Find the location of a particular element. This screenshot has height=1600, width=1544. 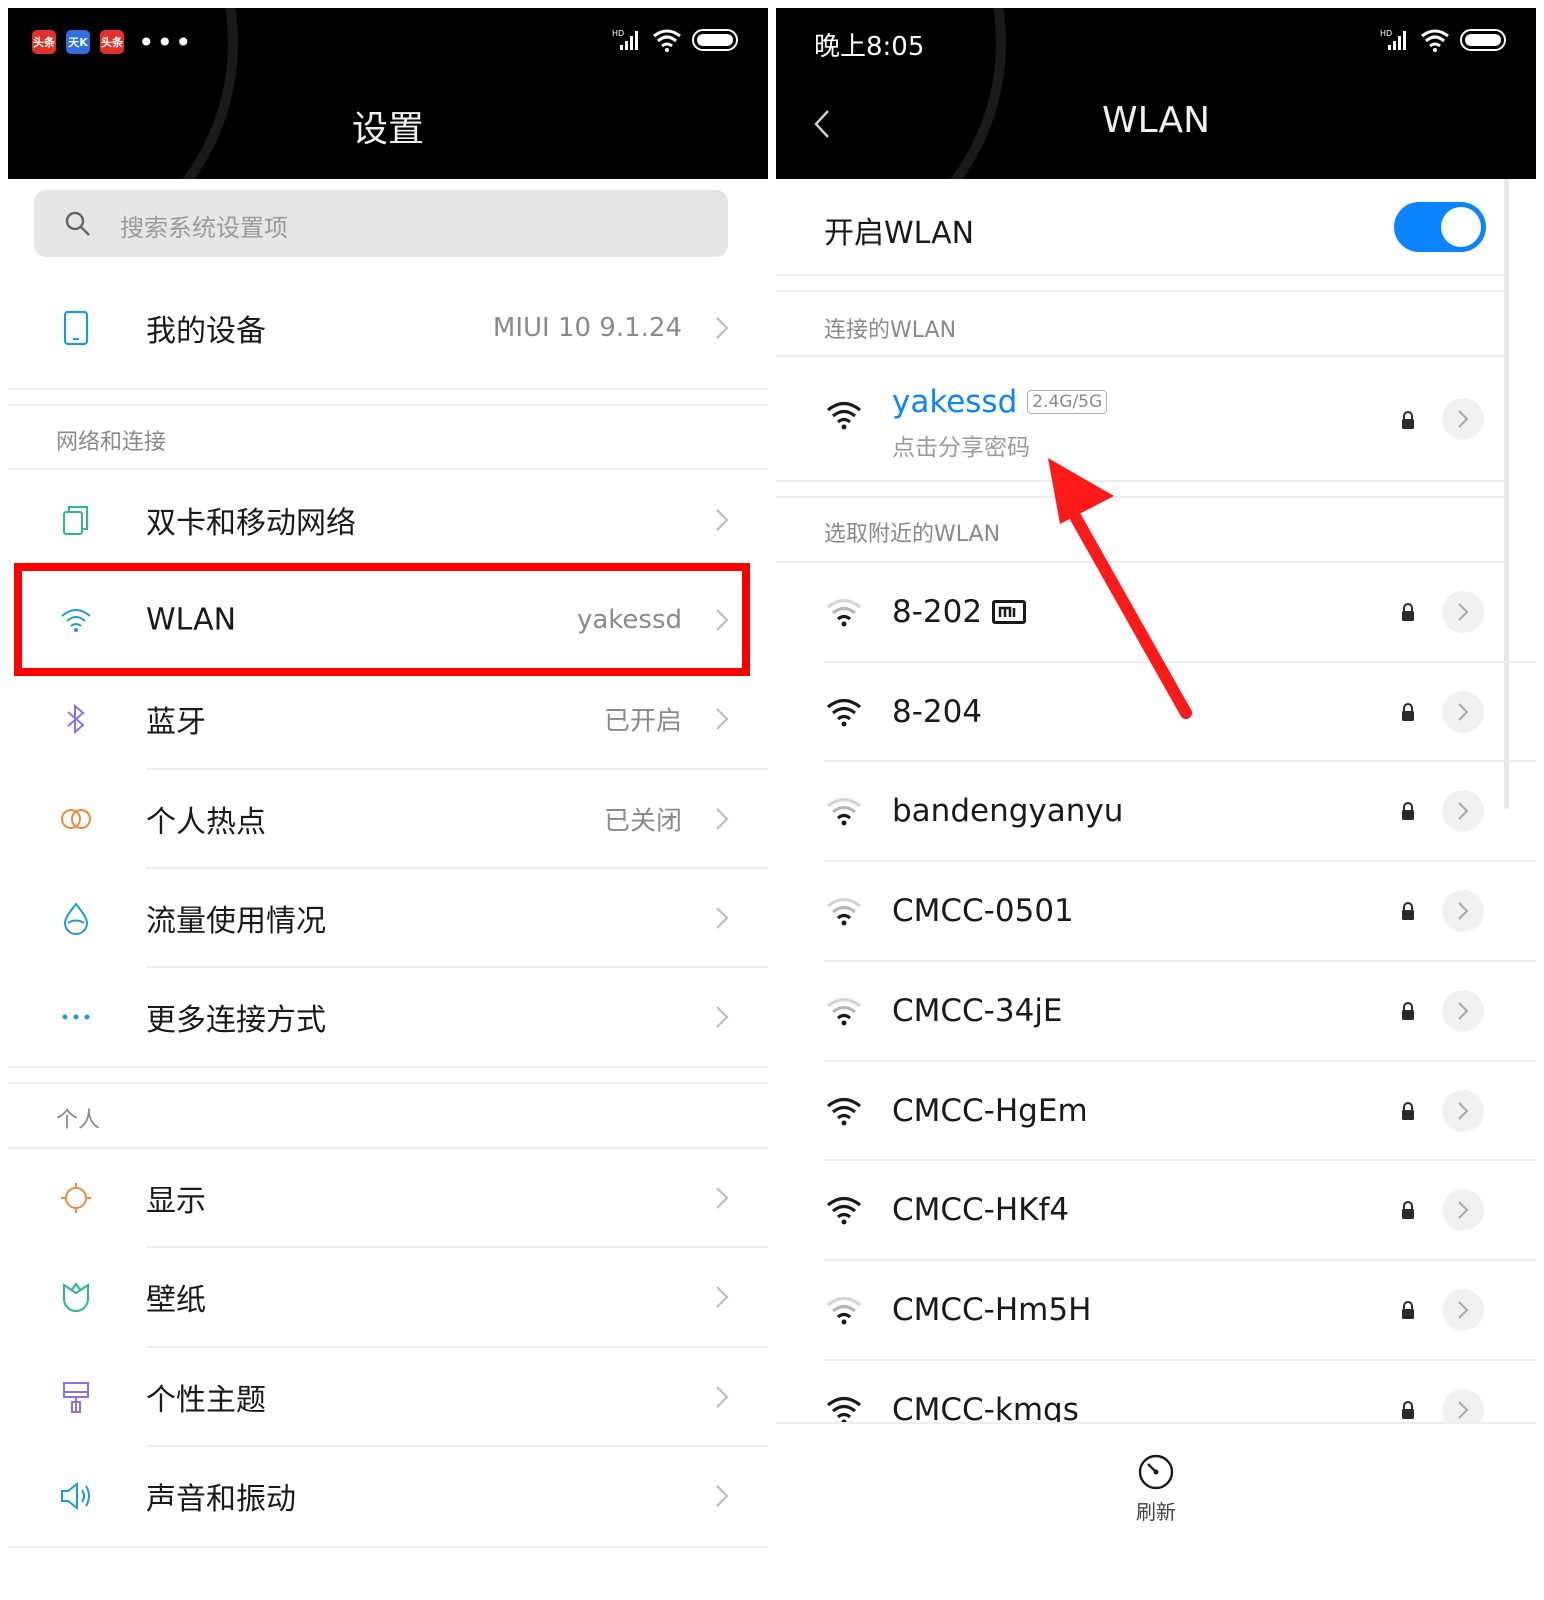

wlan-toggle is located at coordinates (1440, 227).